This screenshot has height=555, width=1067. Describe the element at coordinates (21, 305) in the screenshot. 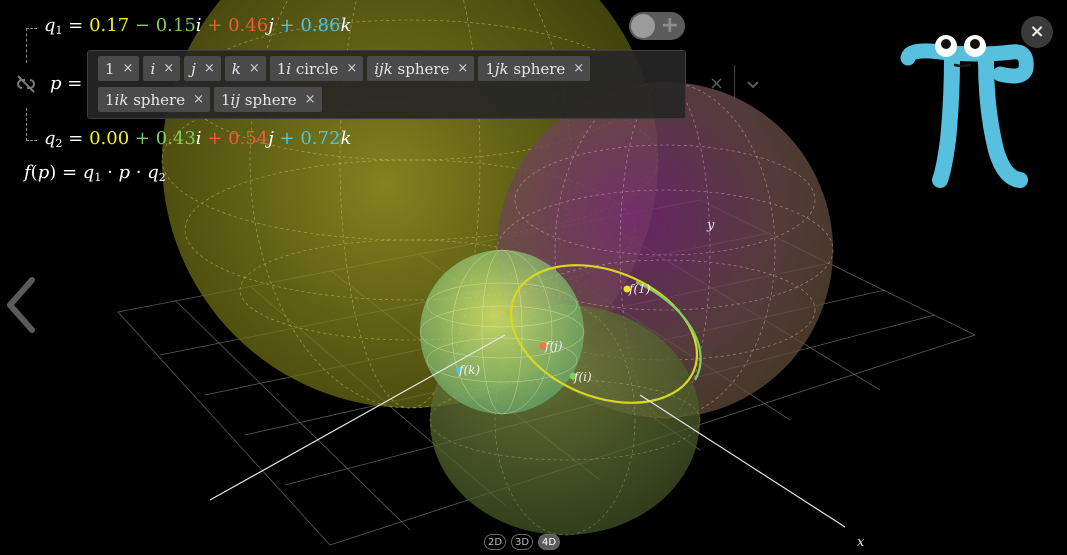

I see `back-arrow-icon` at that location.